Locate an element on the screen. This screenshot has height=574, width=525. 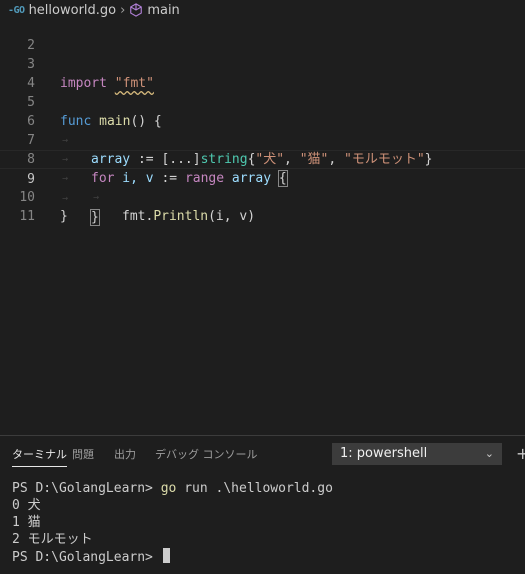
code-line: 3 import "fmt" is located at coordinates (262, 63).